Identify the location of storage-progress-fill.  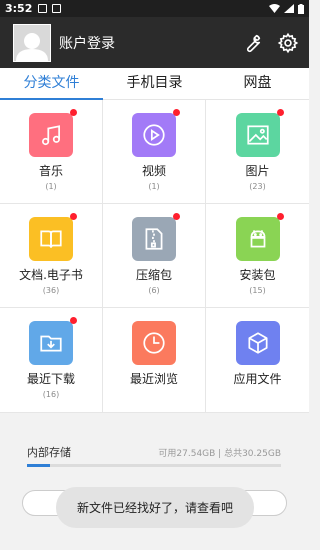
(38, 465).